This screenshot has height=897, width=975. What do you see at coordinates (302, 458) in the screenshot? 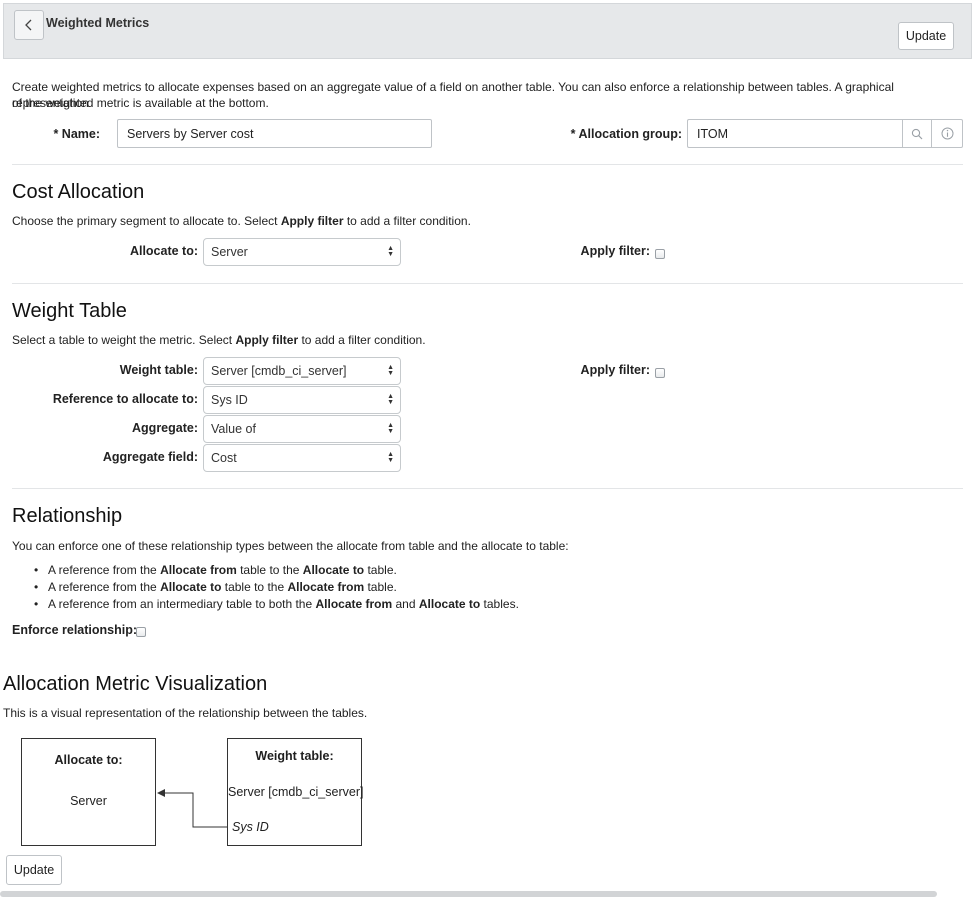
I see `aggregate-field-select: Cost ▲ ▼` at bounding box center [302, 458].